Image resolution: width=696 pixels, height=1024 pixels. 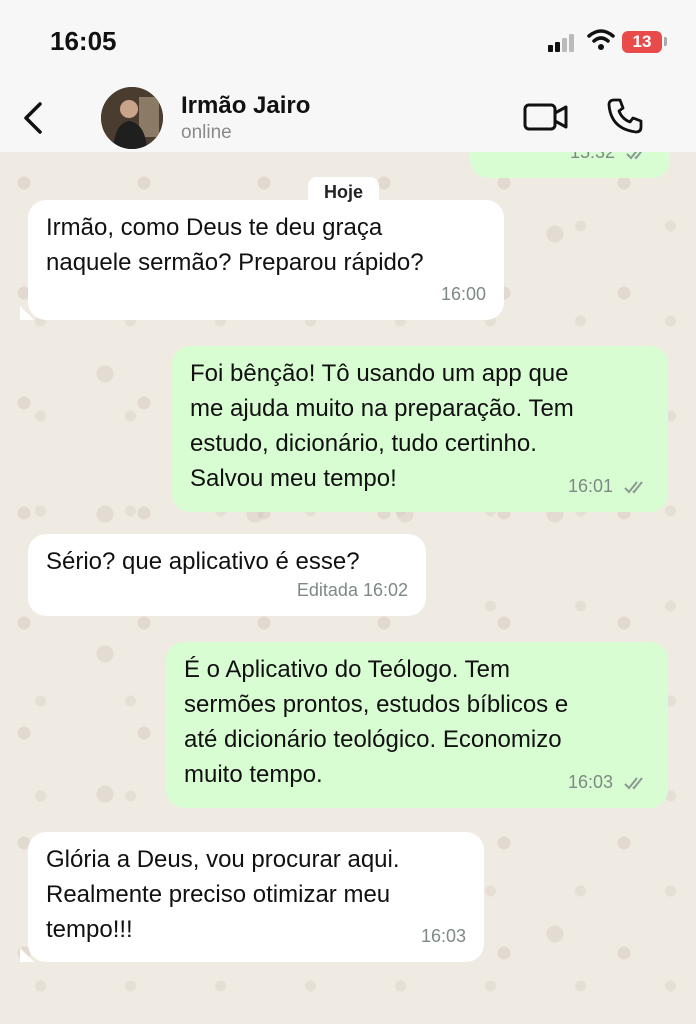 What do you see at coordinates (245, 106) in the screenshot?
I see `contact-name: Irmão Jairo` at bounding box center [245, 106].